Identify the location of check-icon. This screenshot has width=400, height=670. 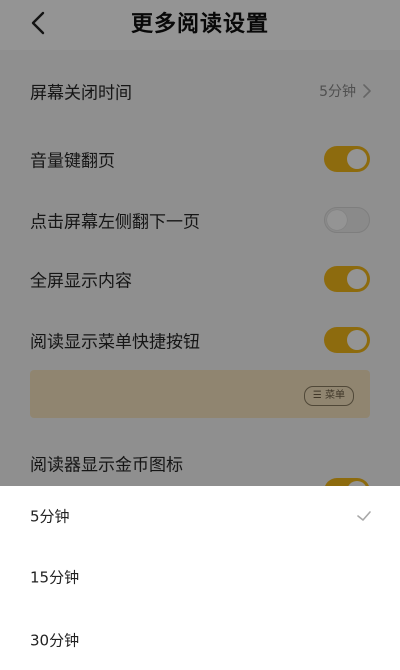
(364, 516).